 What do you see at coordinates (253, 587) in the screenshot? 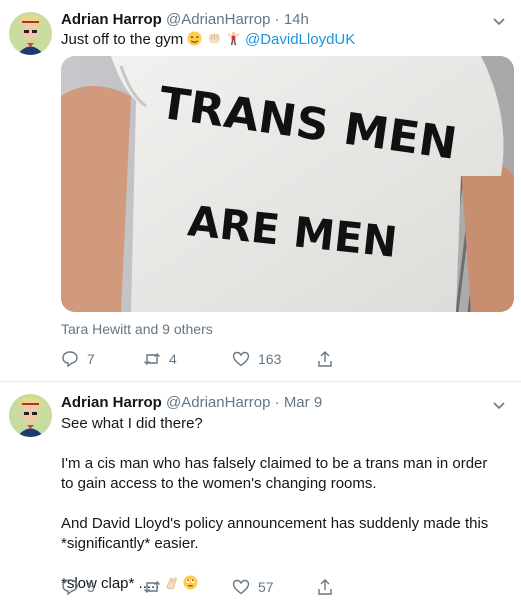
I see `like-button: 57` at bounding box center [253, 587].